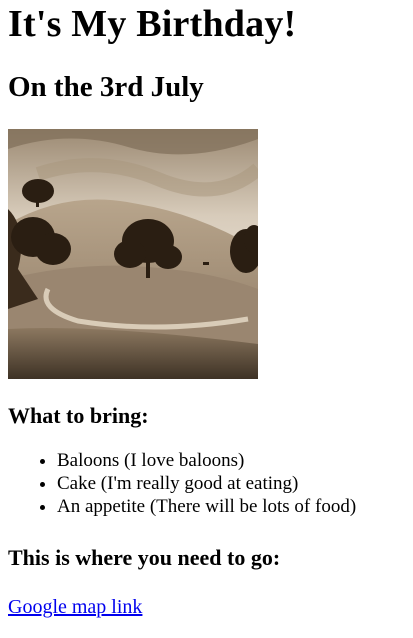 This screenshot has height=638, width=413. What do you see at coordinates (152, 24) in the screenshot?
I see `page-title: It's My Birthday!` at bounding box center [152, 24].